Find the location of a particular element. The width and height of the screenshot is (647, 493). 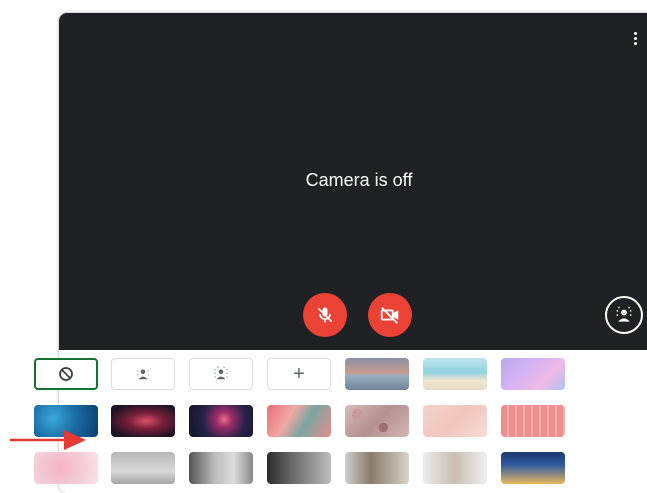

bg-pink-flowers is located at coordinates (66, 468).